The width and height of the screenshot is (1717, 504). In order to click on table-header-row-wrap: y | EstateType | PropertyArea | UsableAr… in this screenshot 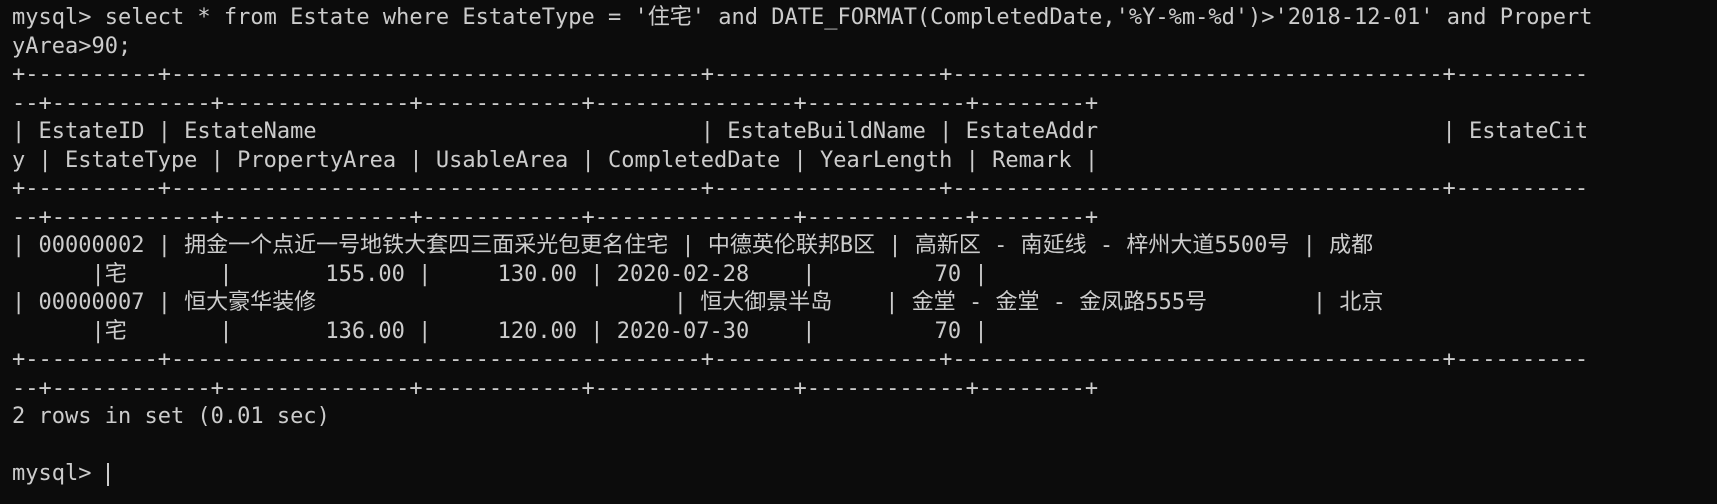, I will do `click(555, 160)`.